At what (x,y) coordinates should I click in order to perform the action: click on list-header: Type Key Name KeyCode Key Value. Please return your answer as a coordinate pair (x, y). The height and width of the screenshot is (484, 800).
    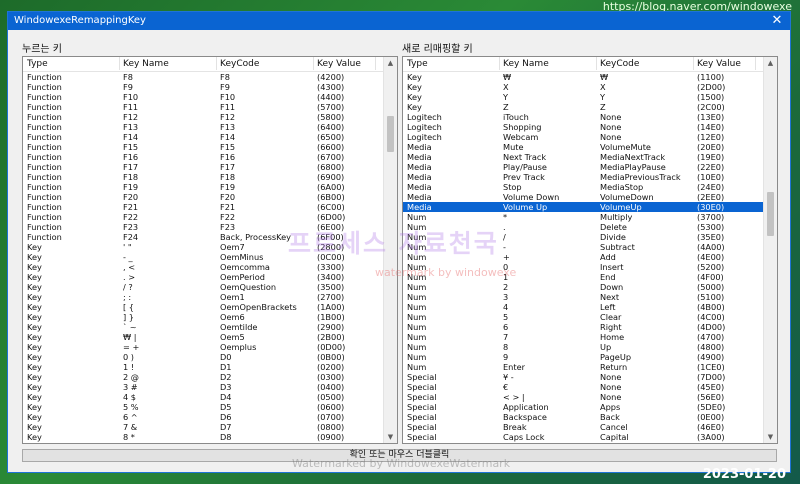
    Looking at the image, I should click on (590, 64).